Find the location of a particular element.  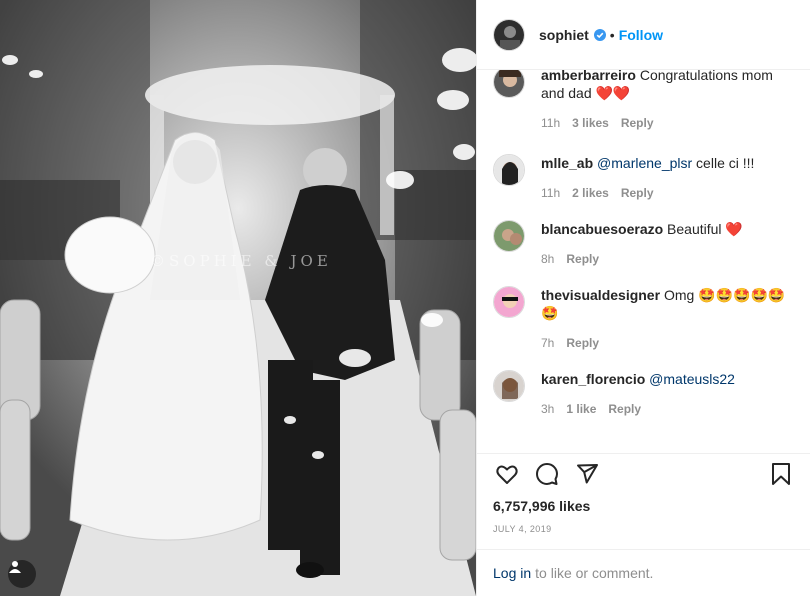

post-date: JULY 4, 2019 is located at coordinates (644, 529).